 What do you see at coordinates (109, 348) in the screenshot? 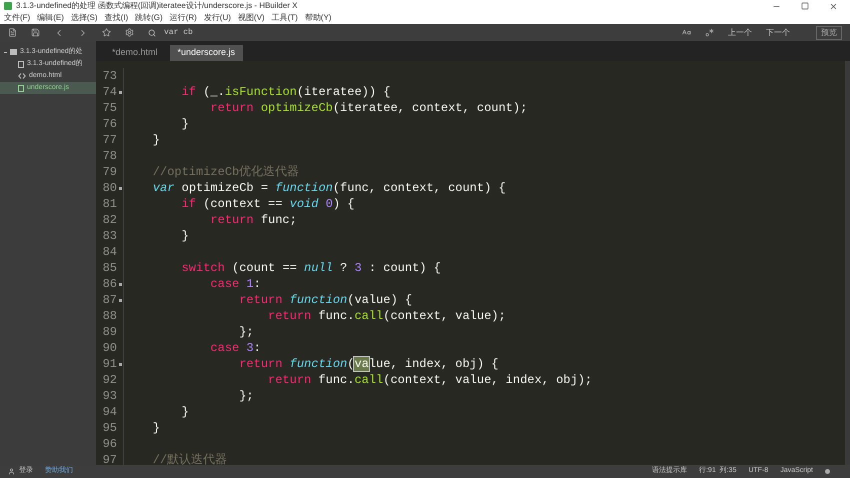
I see `line-number: 90` at bounding box center [109, 348].